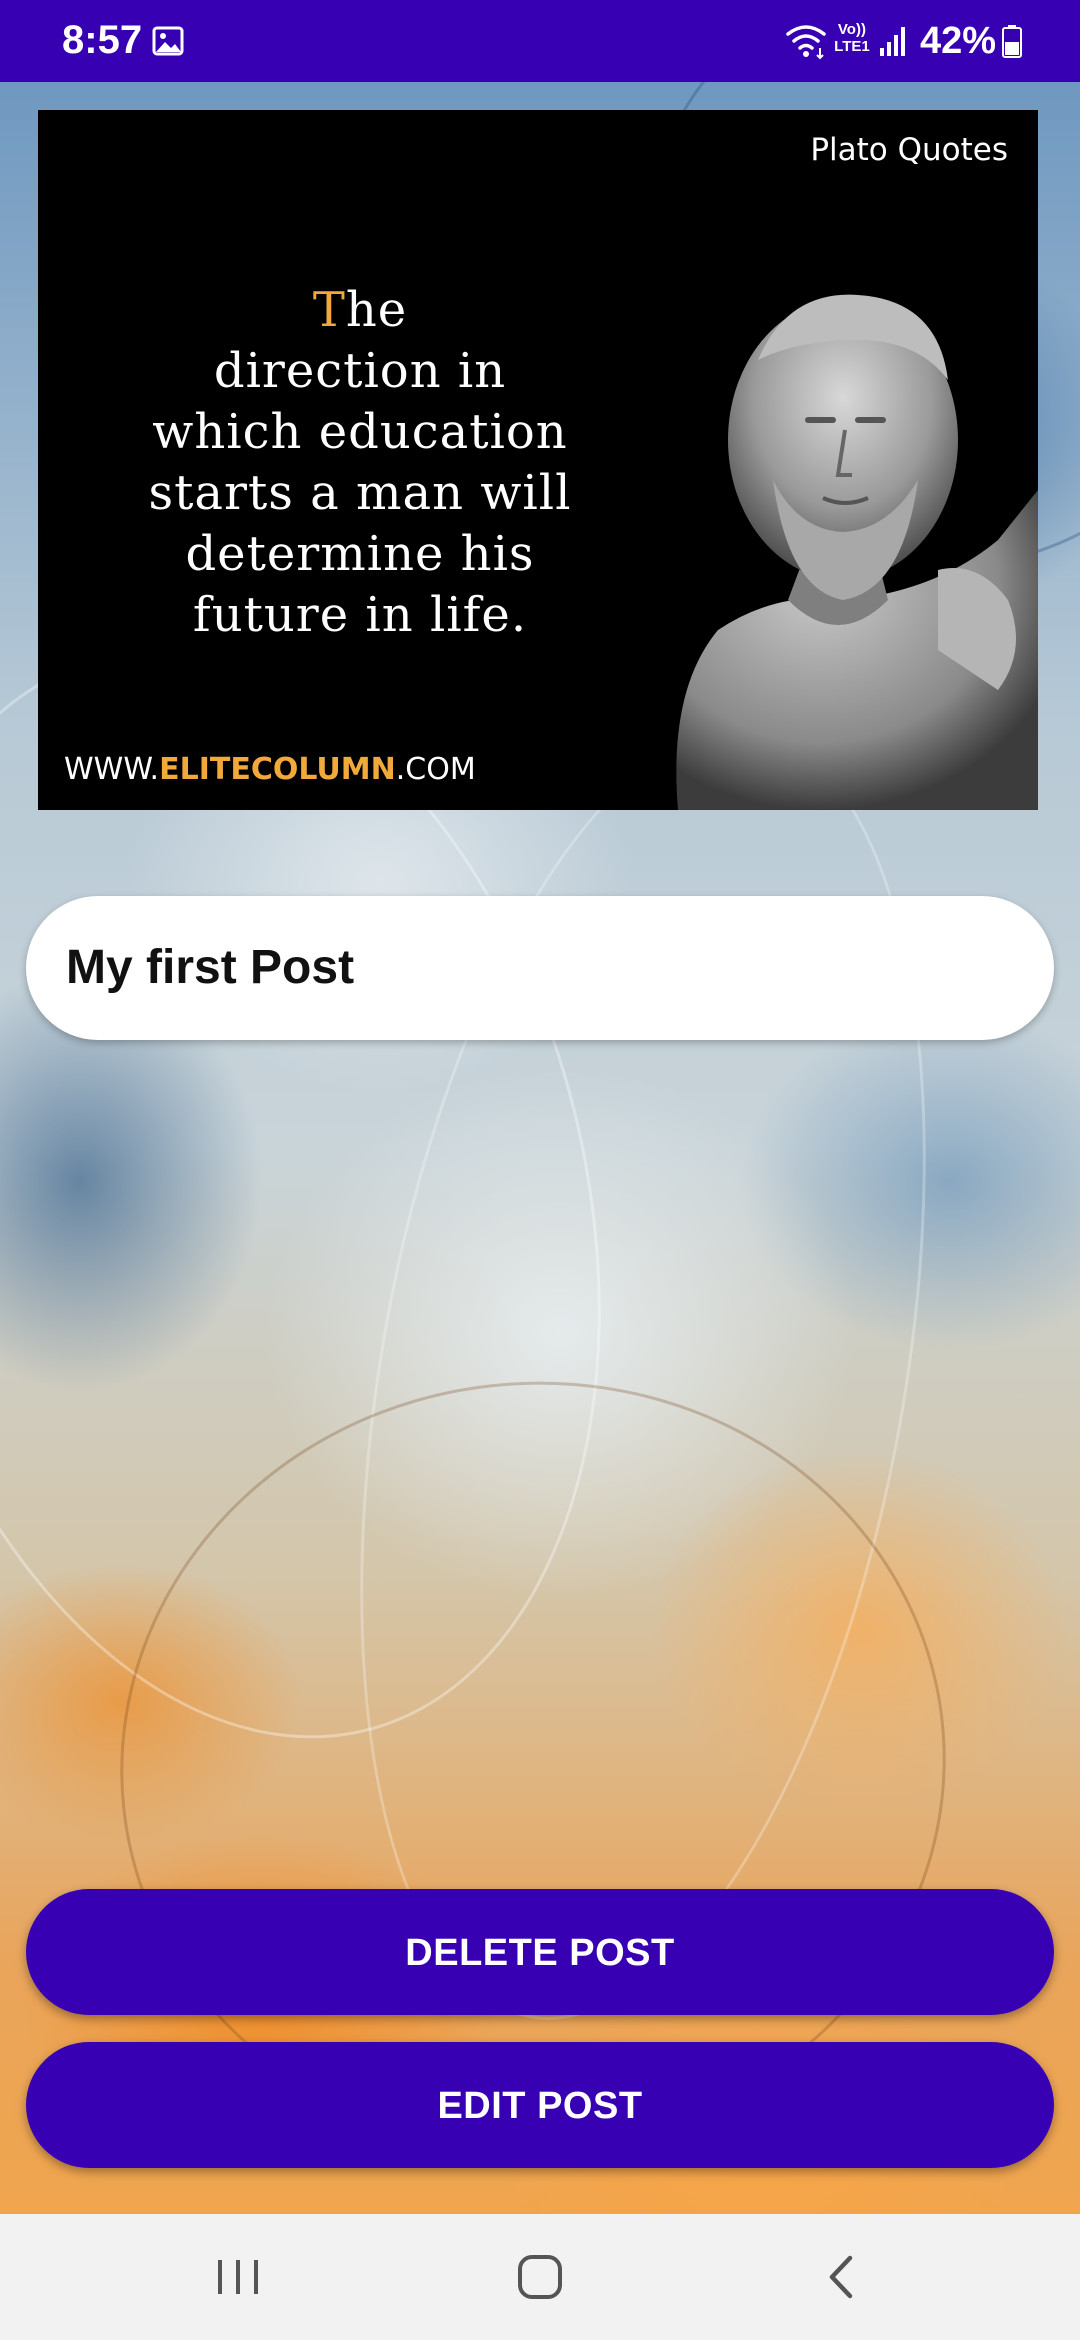 The height and width of the screenshot is (2340, 1080). Describe the element at coordinates (360, 371) in the screenshot. I see `quote-line: direction in` at that location.